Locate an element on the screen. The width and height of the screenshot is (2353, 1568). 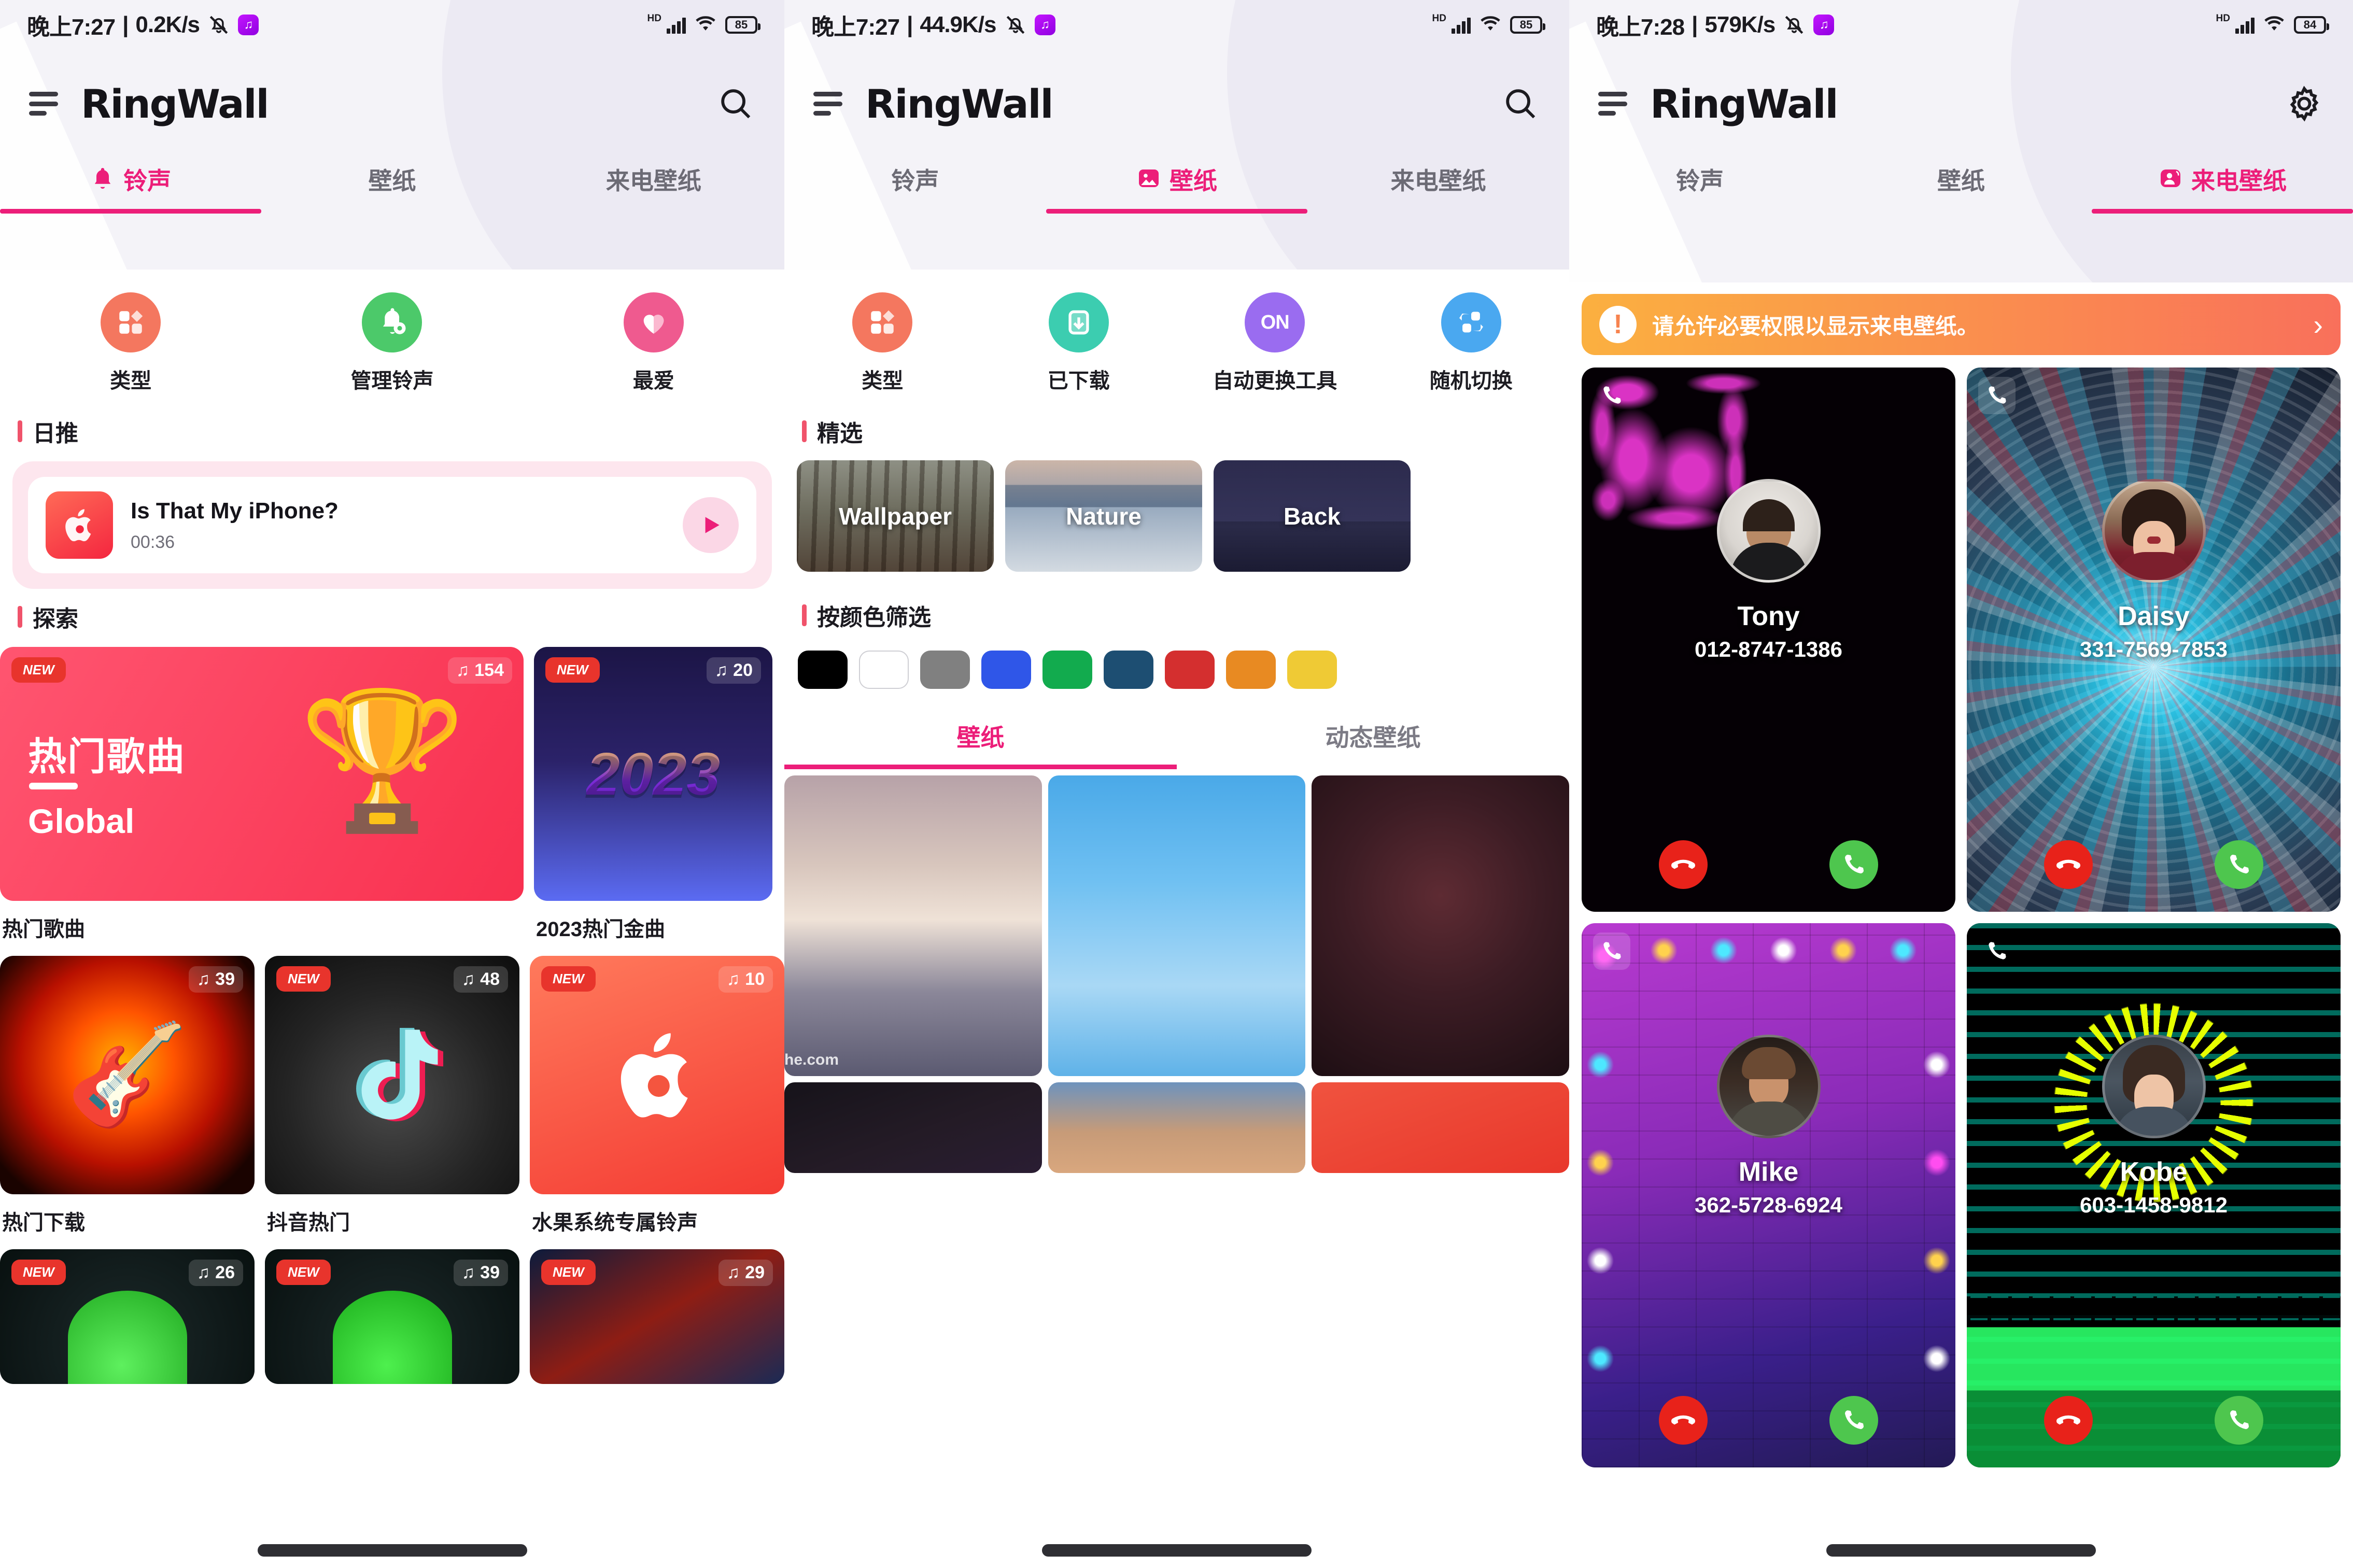
main-tabs: 铃声 壁纸 来电壁纸 is located at coordinates (1961, 186).